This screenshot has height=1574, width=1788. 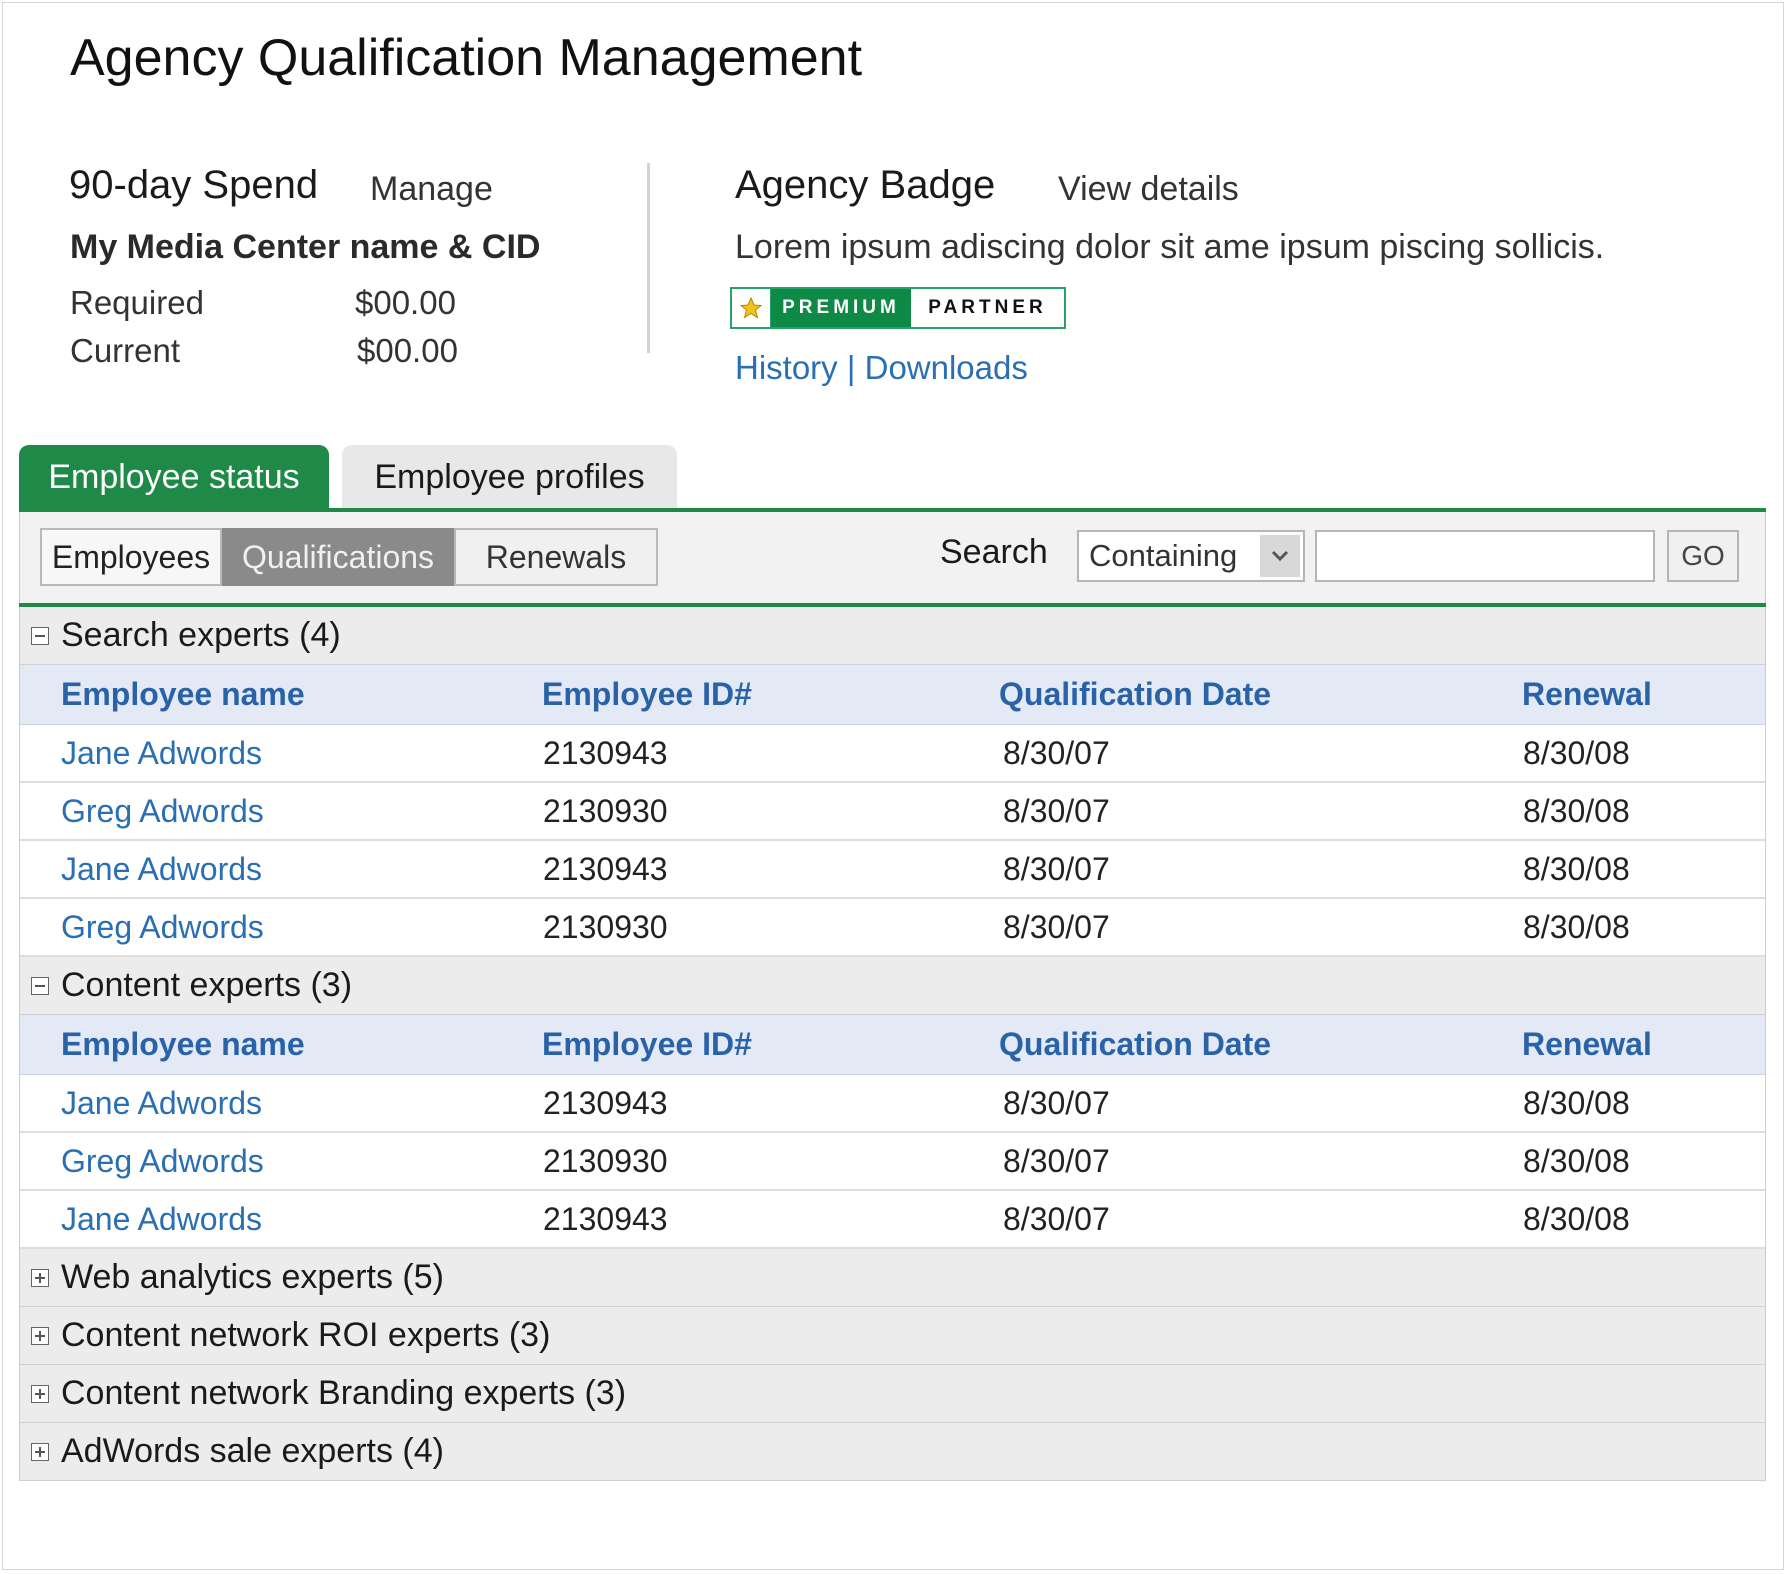 I want to click on current-label: Current, so click(x=125, y=350).